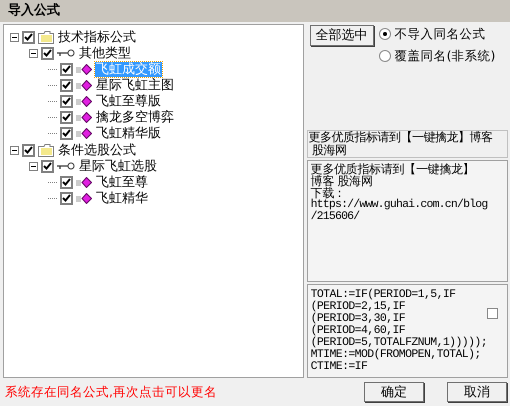 Image resolution: width=510 pixels, height=406 pixels. Describe the element at coordinates (477, 392) in the screenshot. I see `dialog-button: 取消` at that location.